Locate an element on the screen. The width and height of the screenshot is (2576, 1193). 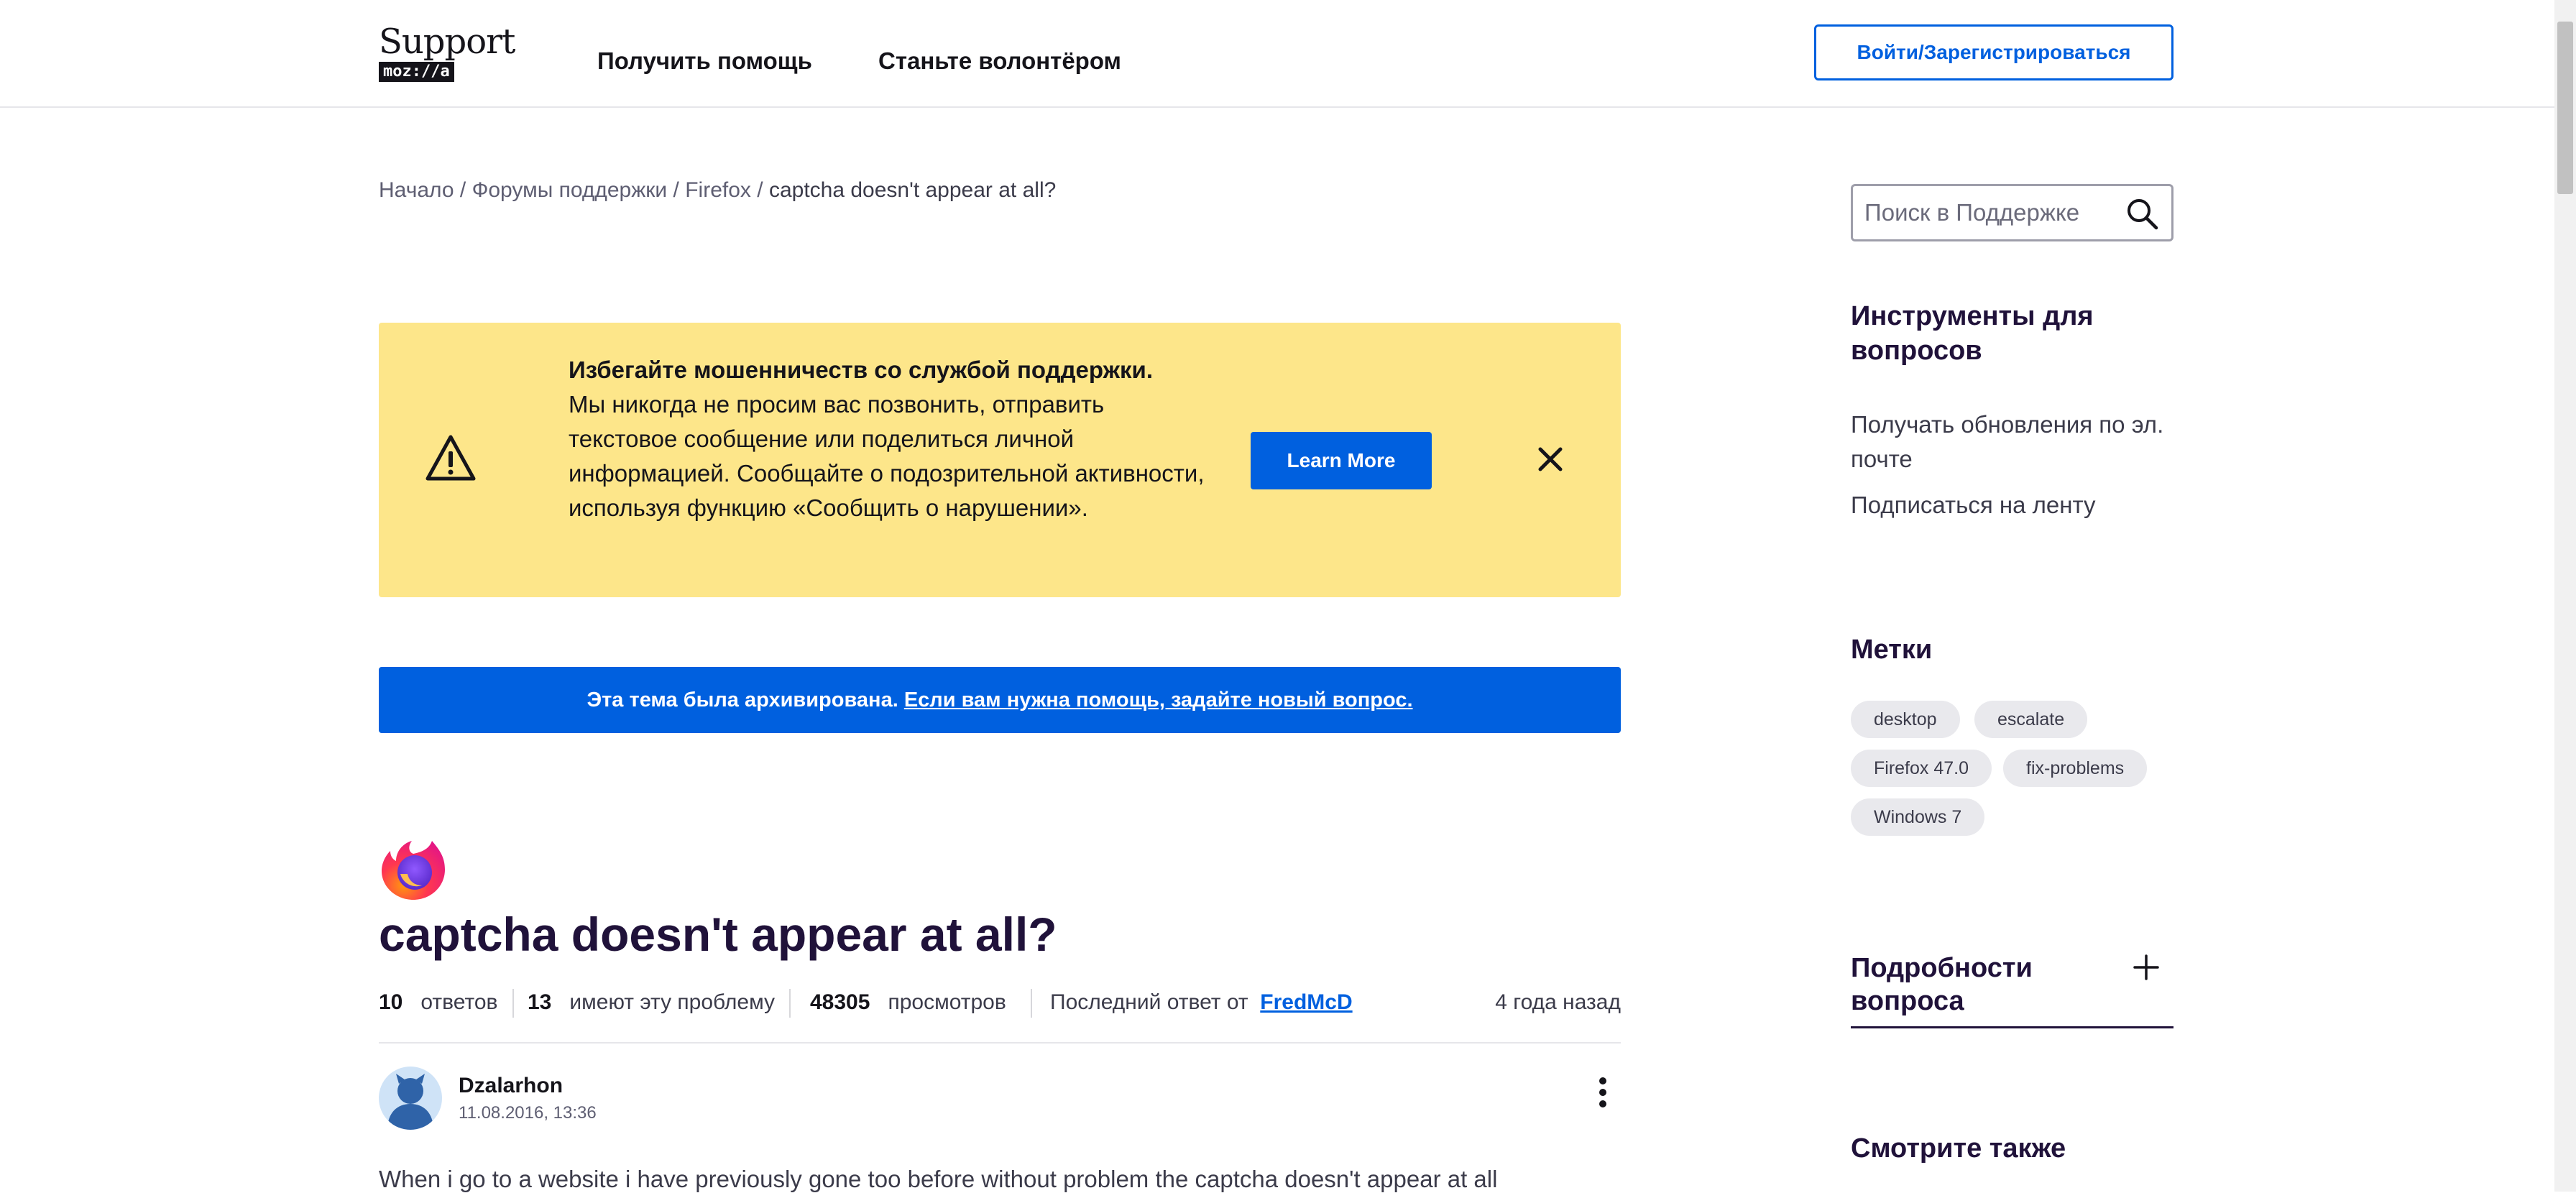
question-tools-heading: Инструменты для вопросов is located at coordinates (1972, 333).